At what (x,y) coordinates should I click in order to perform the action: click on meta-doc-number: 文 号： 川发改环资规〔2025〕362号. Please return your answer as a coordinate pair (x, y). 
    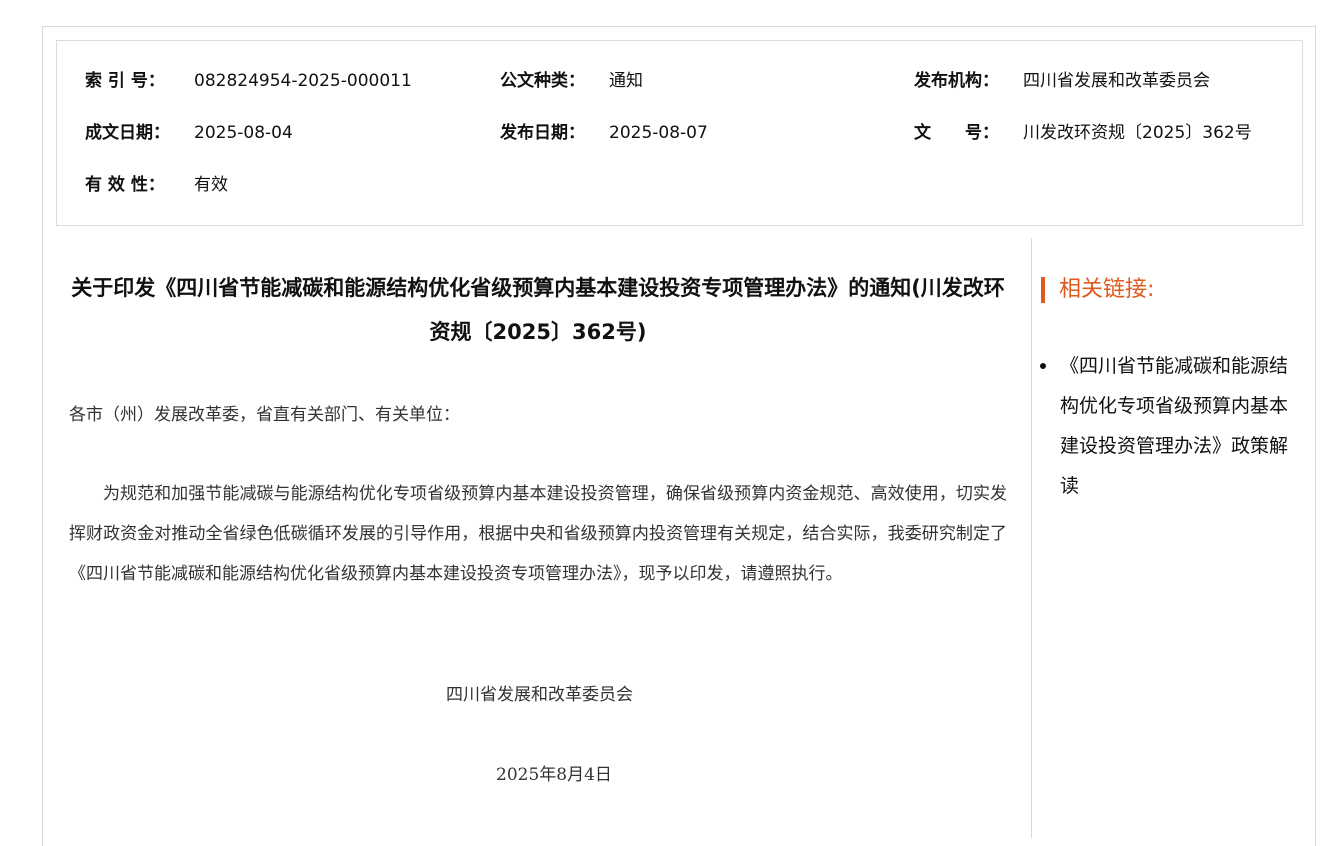
    Looking at the image, I should click on (1083, 133).